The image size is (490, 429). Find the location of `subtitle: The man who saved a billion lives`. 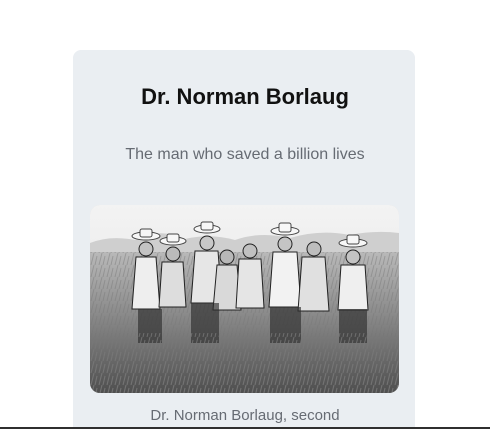

subtitle: The man who saved a billion lives is located at coordinates (245, 154).